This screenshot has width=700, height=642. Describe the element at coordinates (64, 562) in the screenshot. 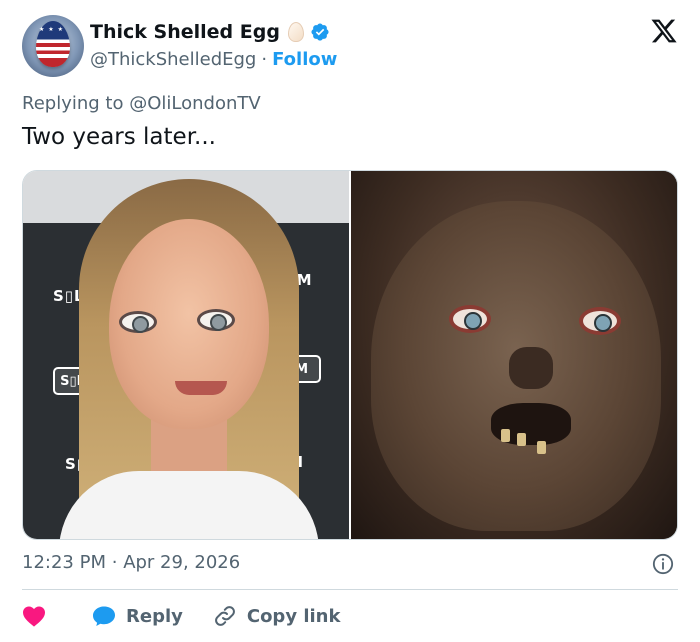

I see `tweet-time: 12:23 PM` at that location.